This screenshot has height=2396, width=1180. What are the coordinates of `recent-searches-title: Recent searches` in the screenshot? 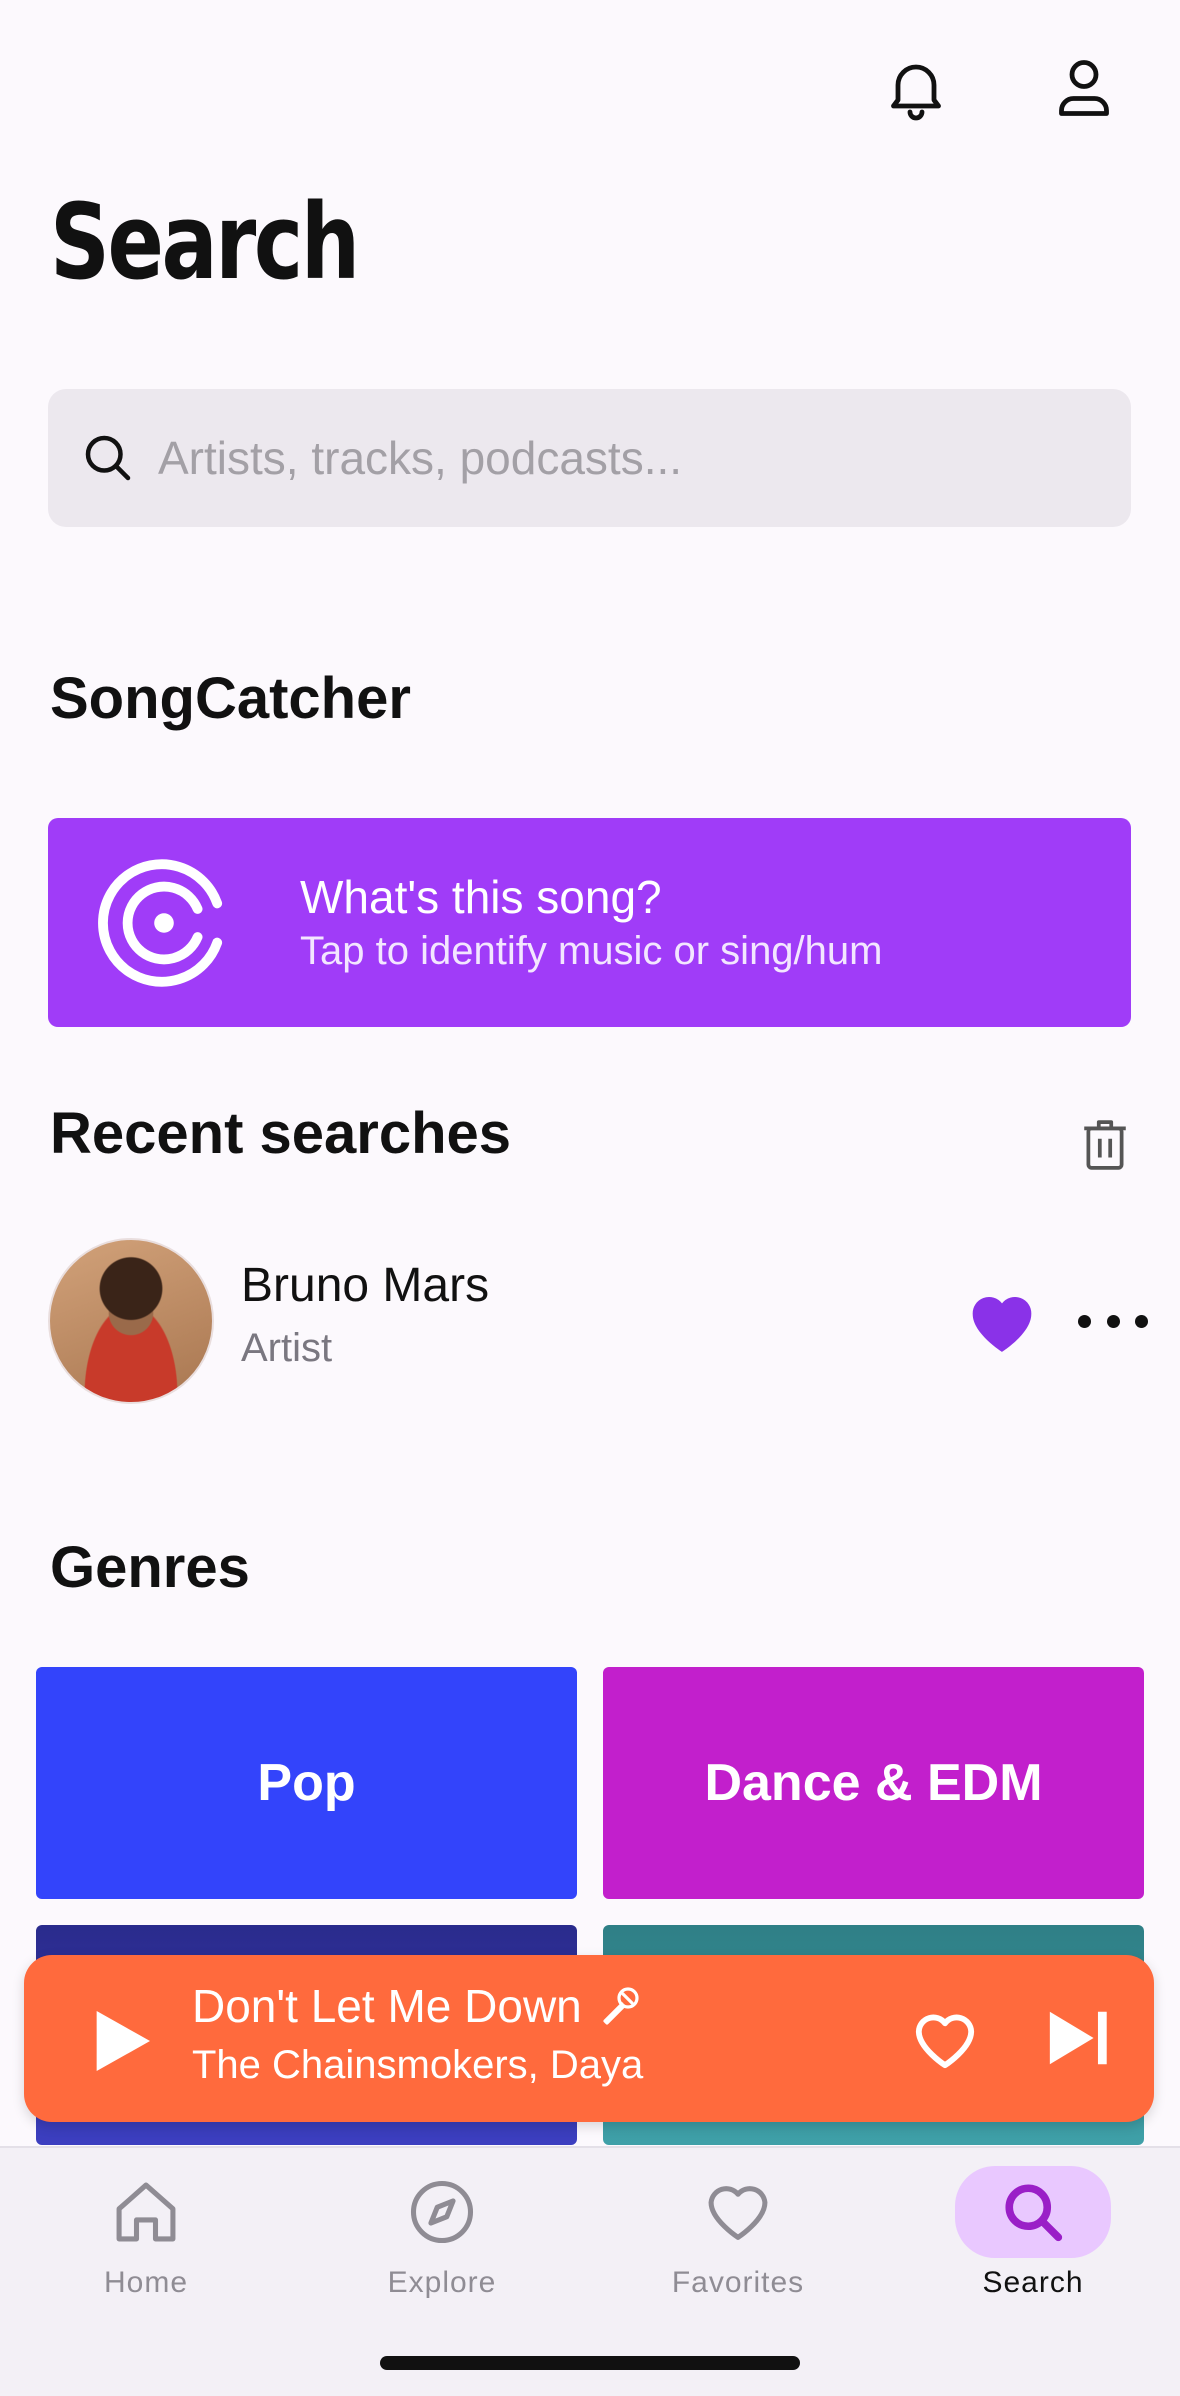 It's located at (281, 1133).